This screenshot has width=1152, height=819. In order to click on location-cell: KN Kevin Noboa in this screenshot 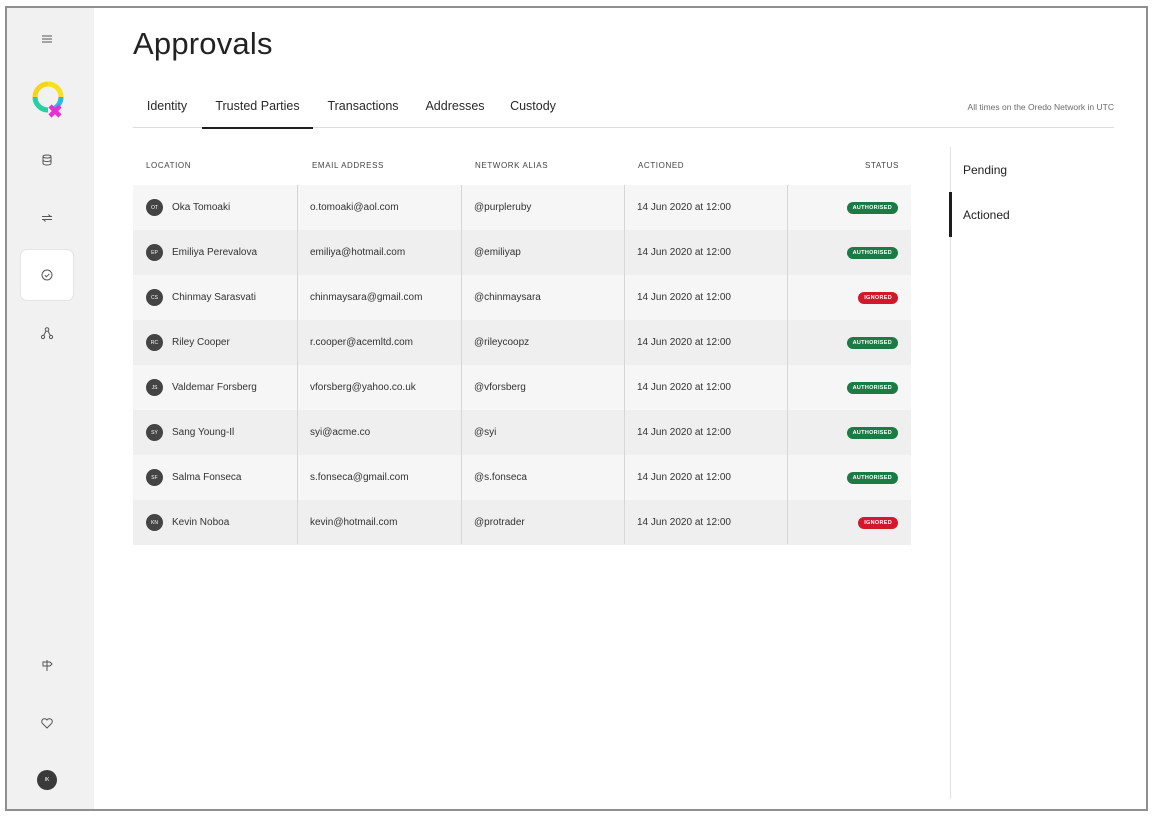, I will do `click(187, 522)`.